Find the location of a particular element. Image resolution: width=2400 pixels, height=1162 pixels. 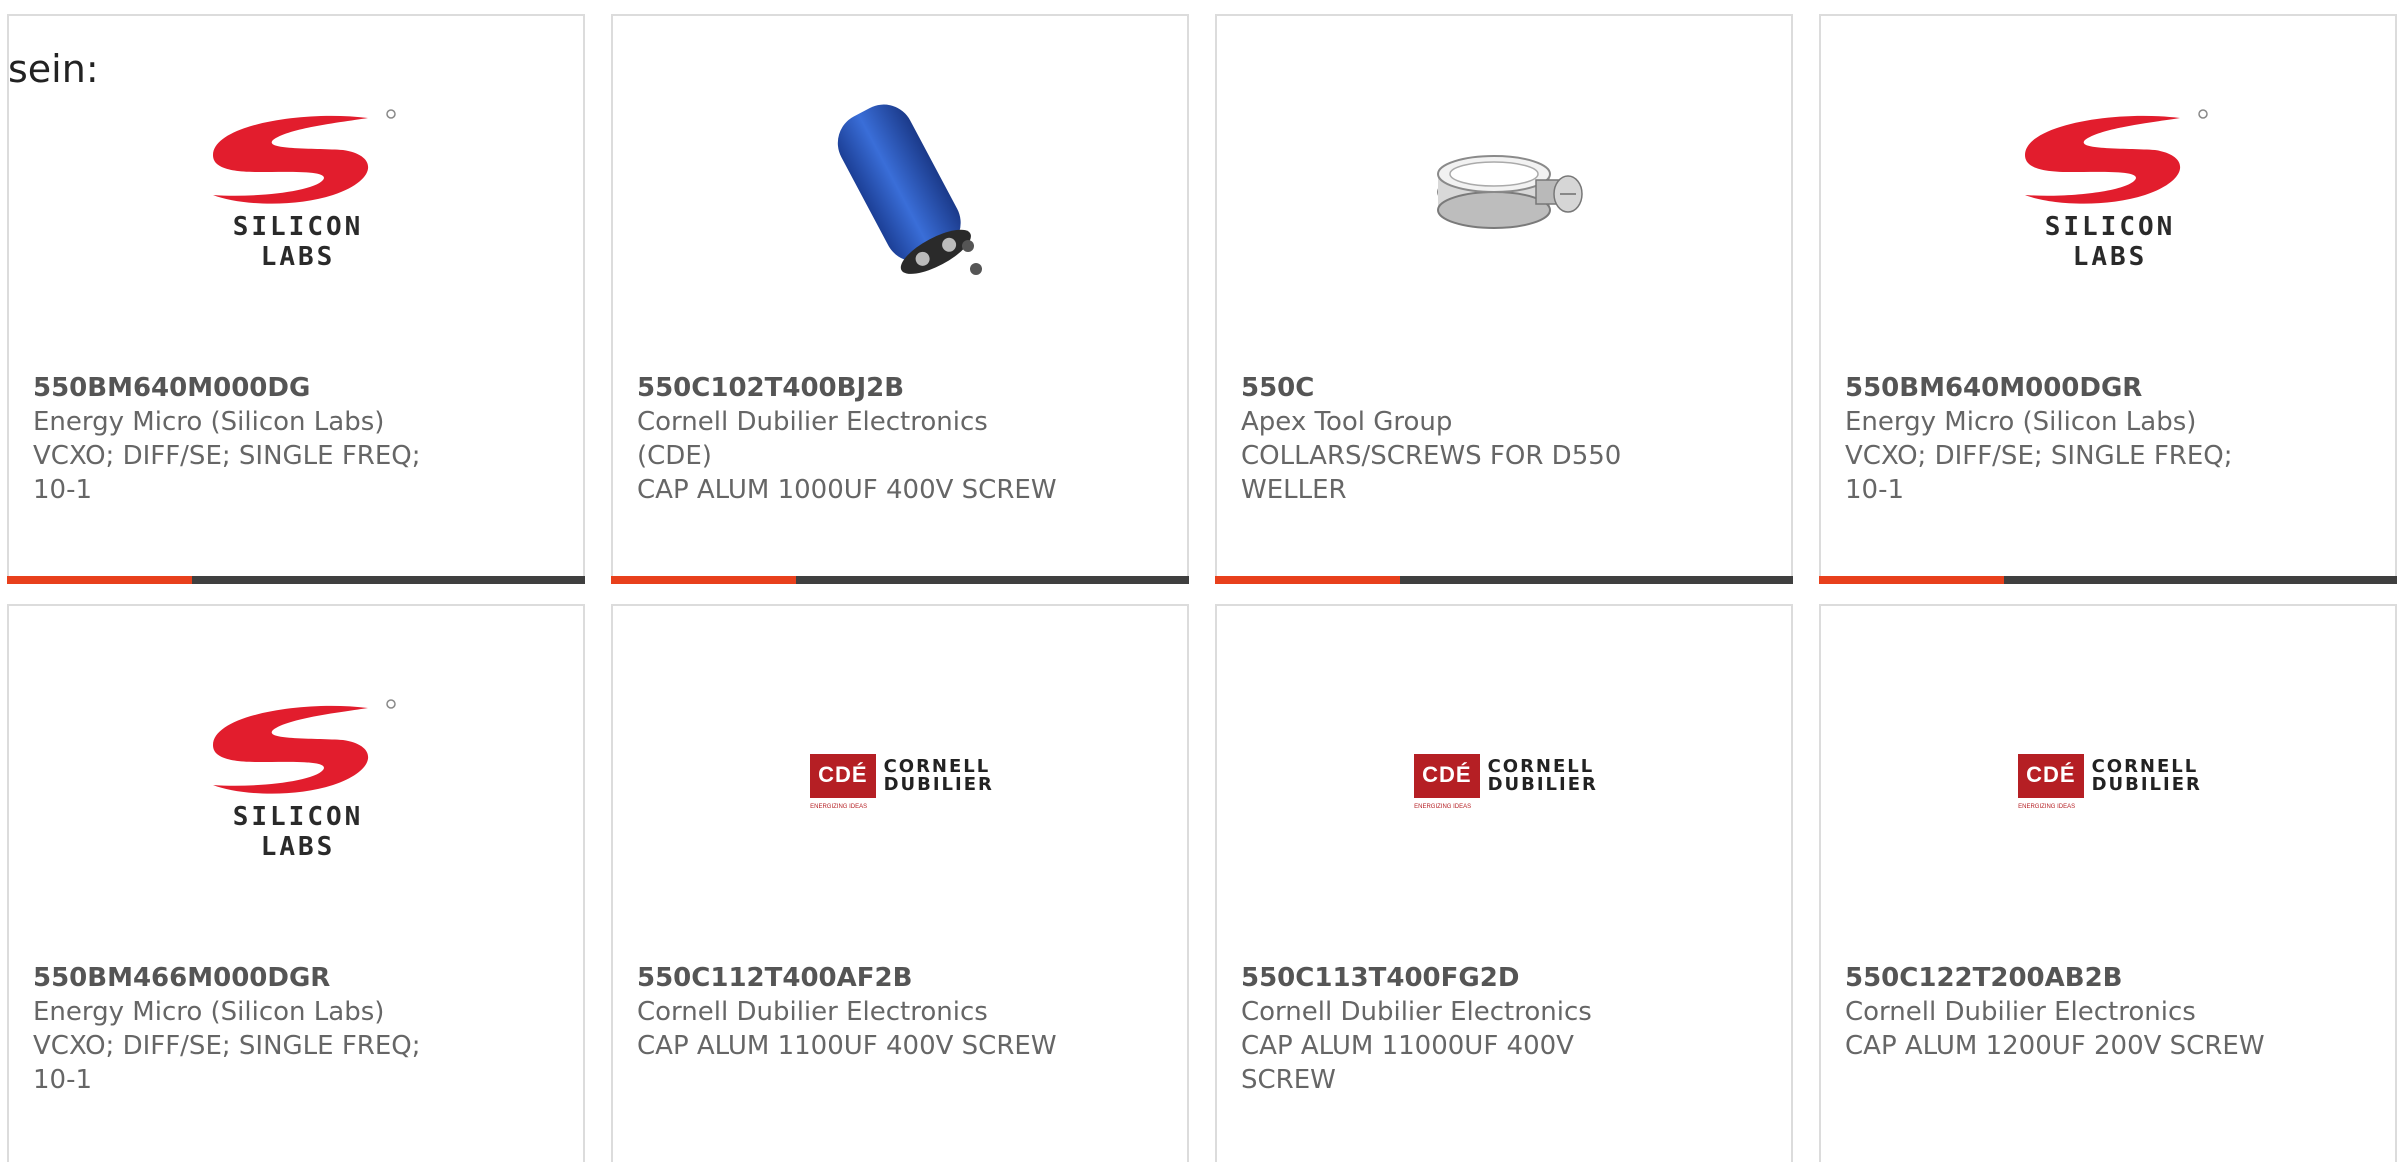

part-number: 550C102T400BJ2B is located at coordinates (847, 388).